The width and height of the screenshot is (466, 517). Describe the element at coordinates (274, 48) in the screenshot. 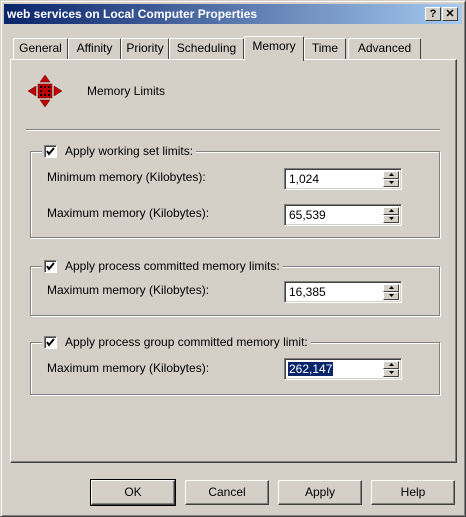

I see `tab-memory: Memory` at that location.